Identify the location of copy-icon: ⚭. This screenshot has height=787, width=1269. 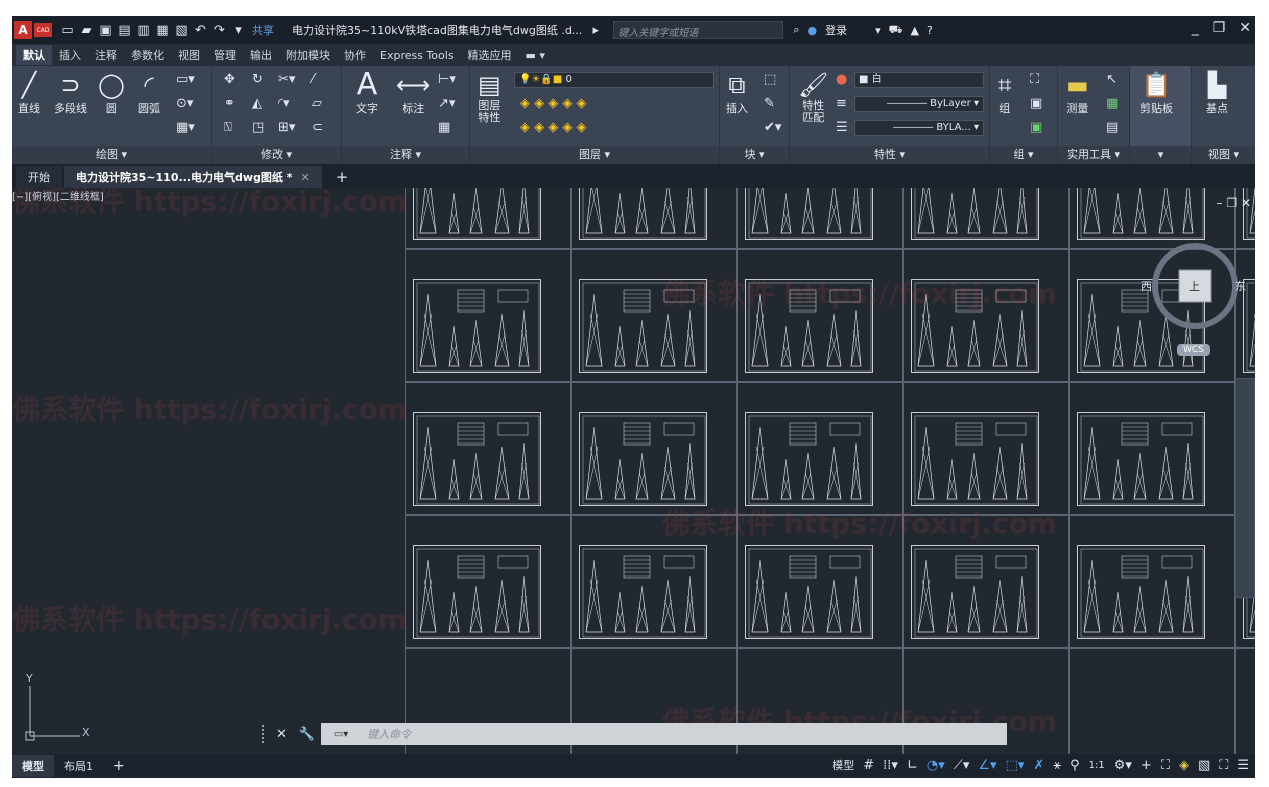
(229, 103).